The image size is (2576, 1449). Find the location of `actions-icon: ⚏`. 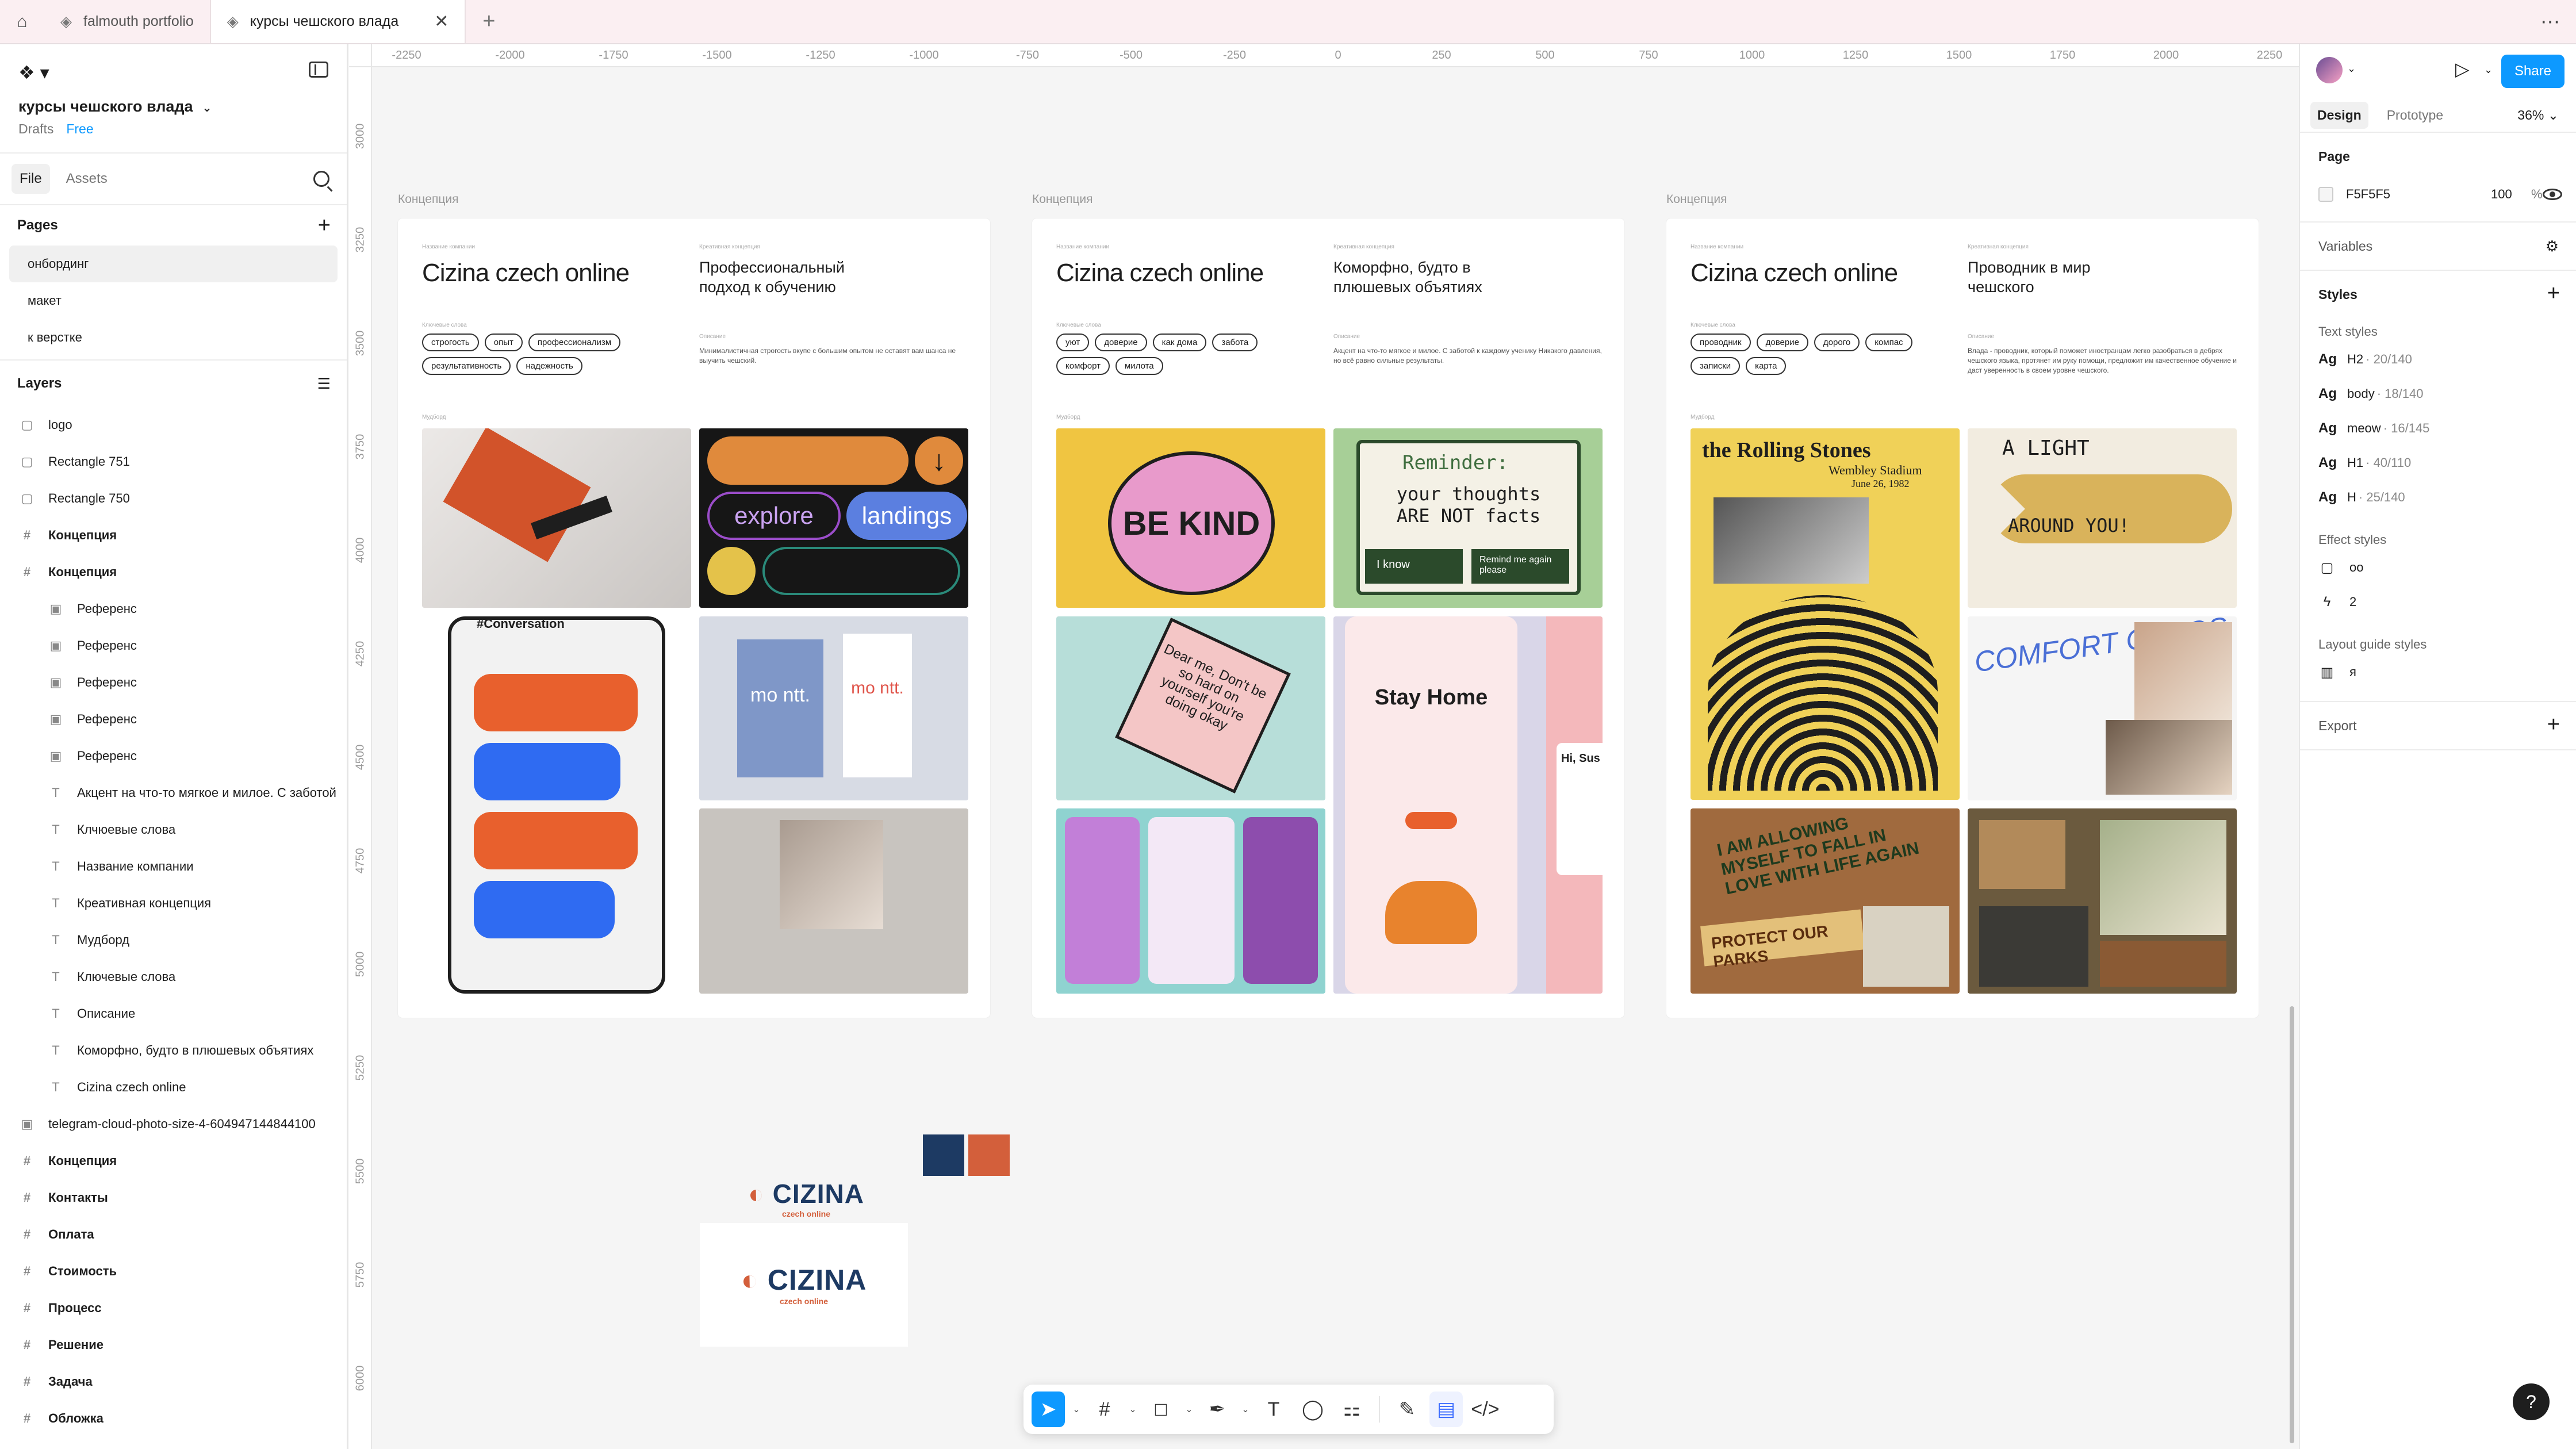

actions-icon: ⚏ is located at coordinates (1351, 1409).